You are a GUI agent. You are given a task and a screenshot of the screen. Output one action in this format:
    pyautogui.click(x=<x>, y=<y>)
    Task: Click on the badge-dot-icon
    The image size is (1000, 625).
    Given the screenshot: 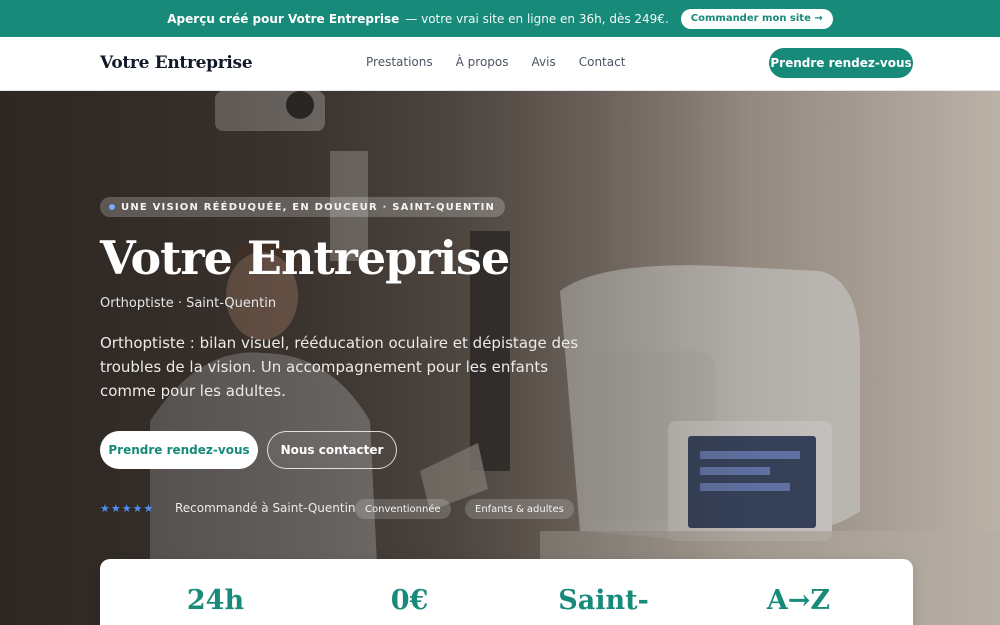 What is the action you would take?
    pyautogui.click(x=112, y=207)
    